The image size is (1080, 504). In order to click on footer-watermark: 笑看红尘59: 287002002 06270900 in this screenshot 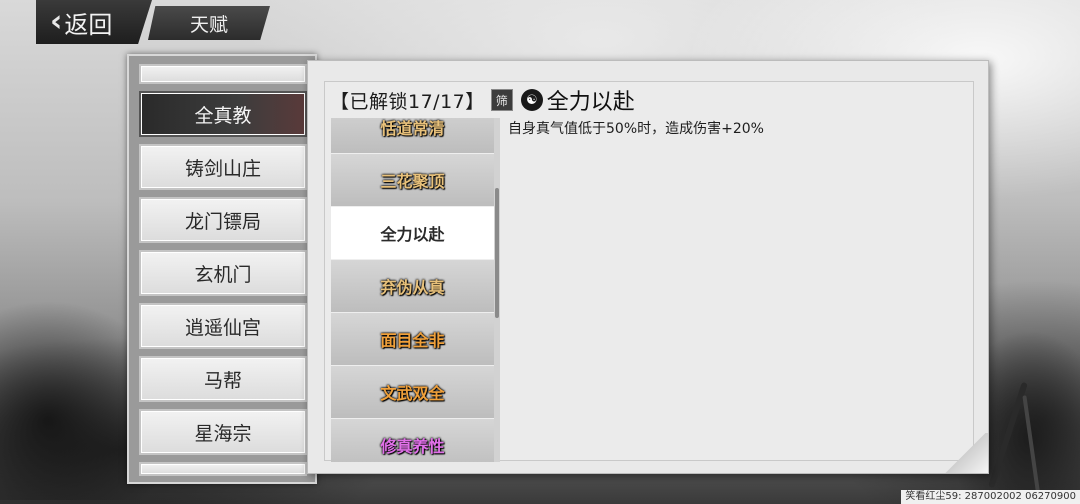, I will do `click(990, 497)`.